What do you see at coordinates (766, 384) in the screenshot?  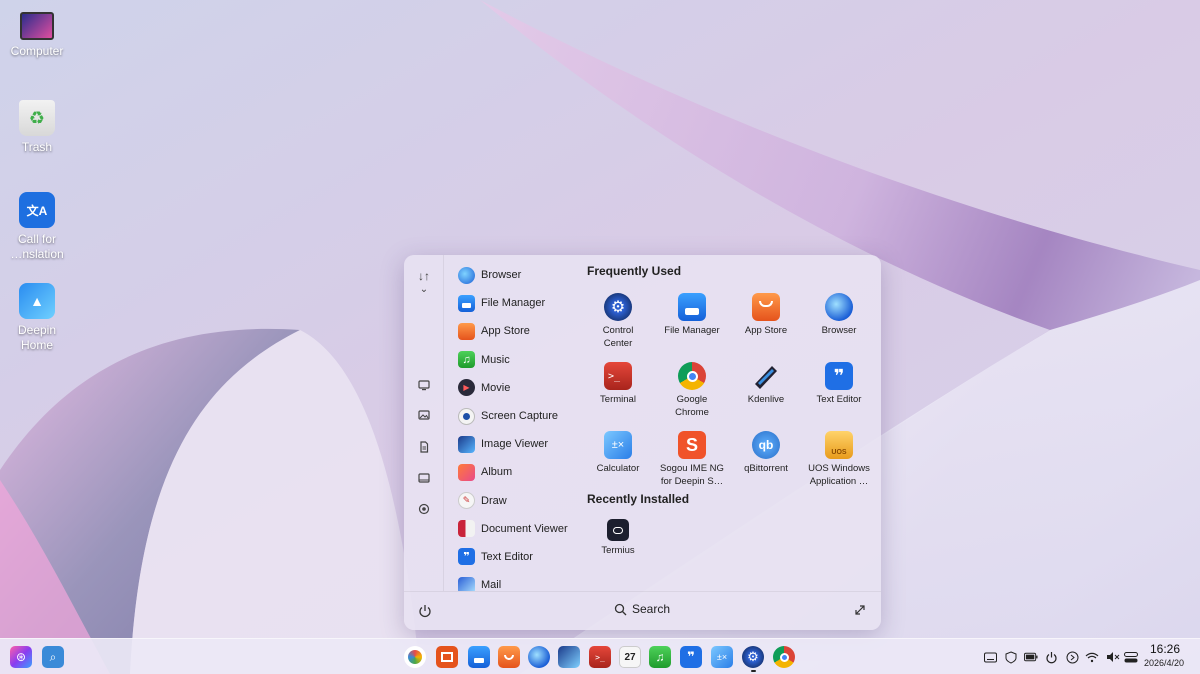 I see `frequent-app-kdenlive: Kdenlive` at bounding box center [766, 384].